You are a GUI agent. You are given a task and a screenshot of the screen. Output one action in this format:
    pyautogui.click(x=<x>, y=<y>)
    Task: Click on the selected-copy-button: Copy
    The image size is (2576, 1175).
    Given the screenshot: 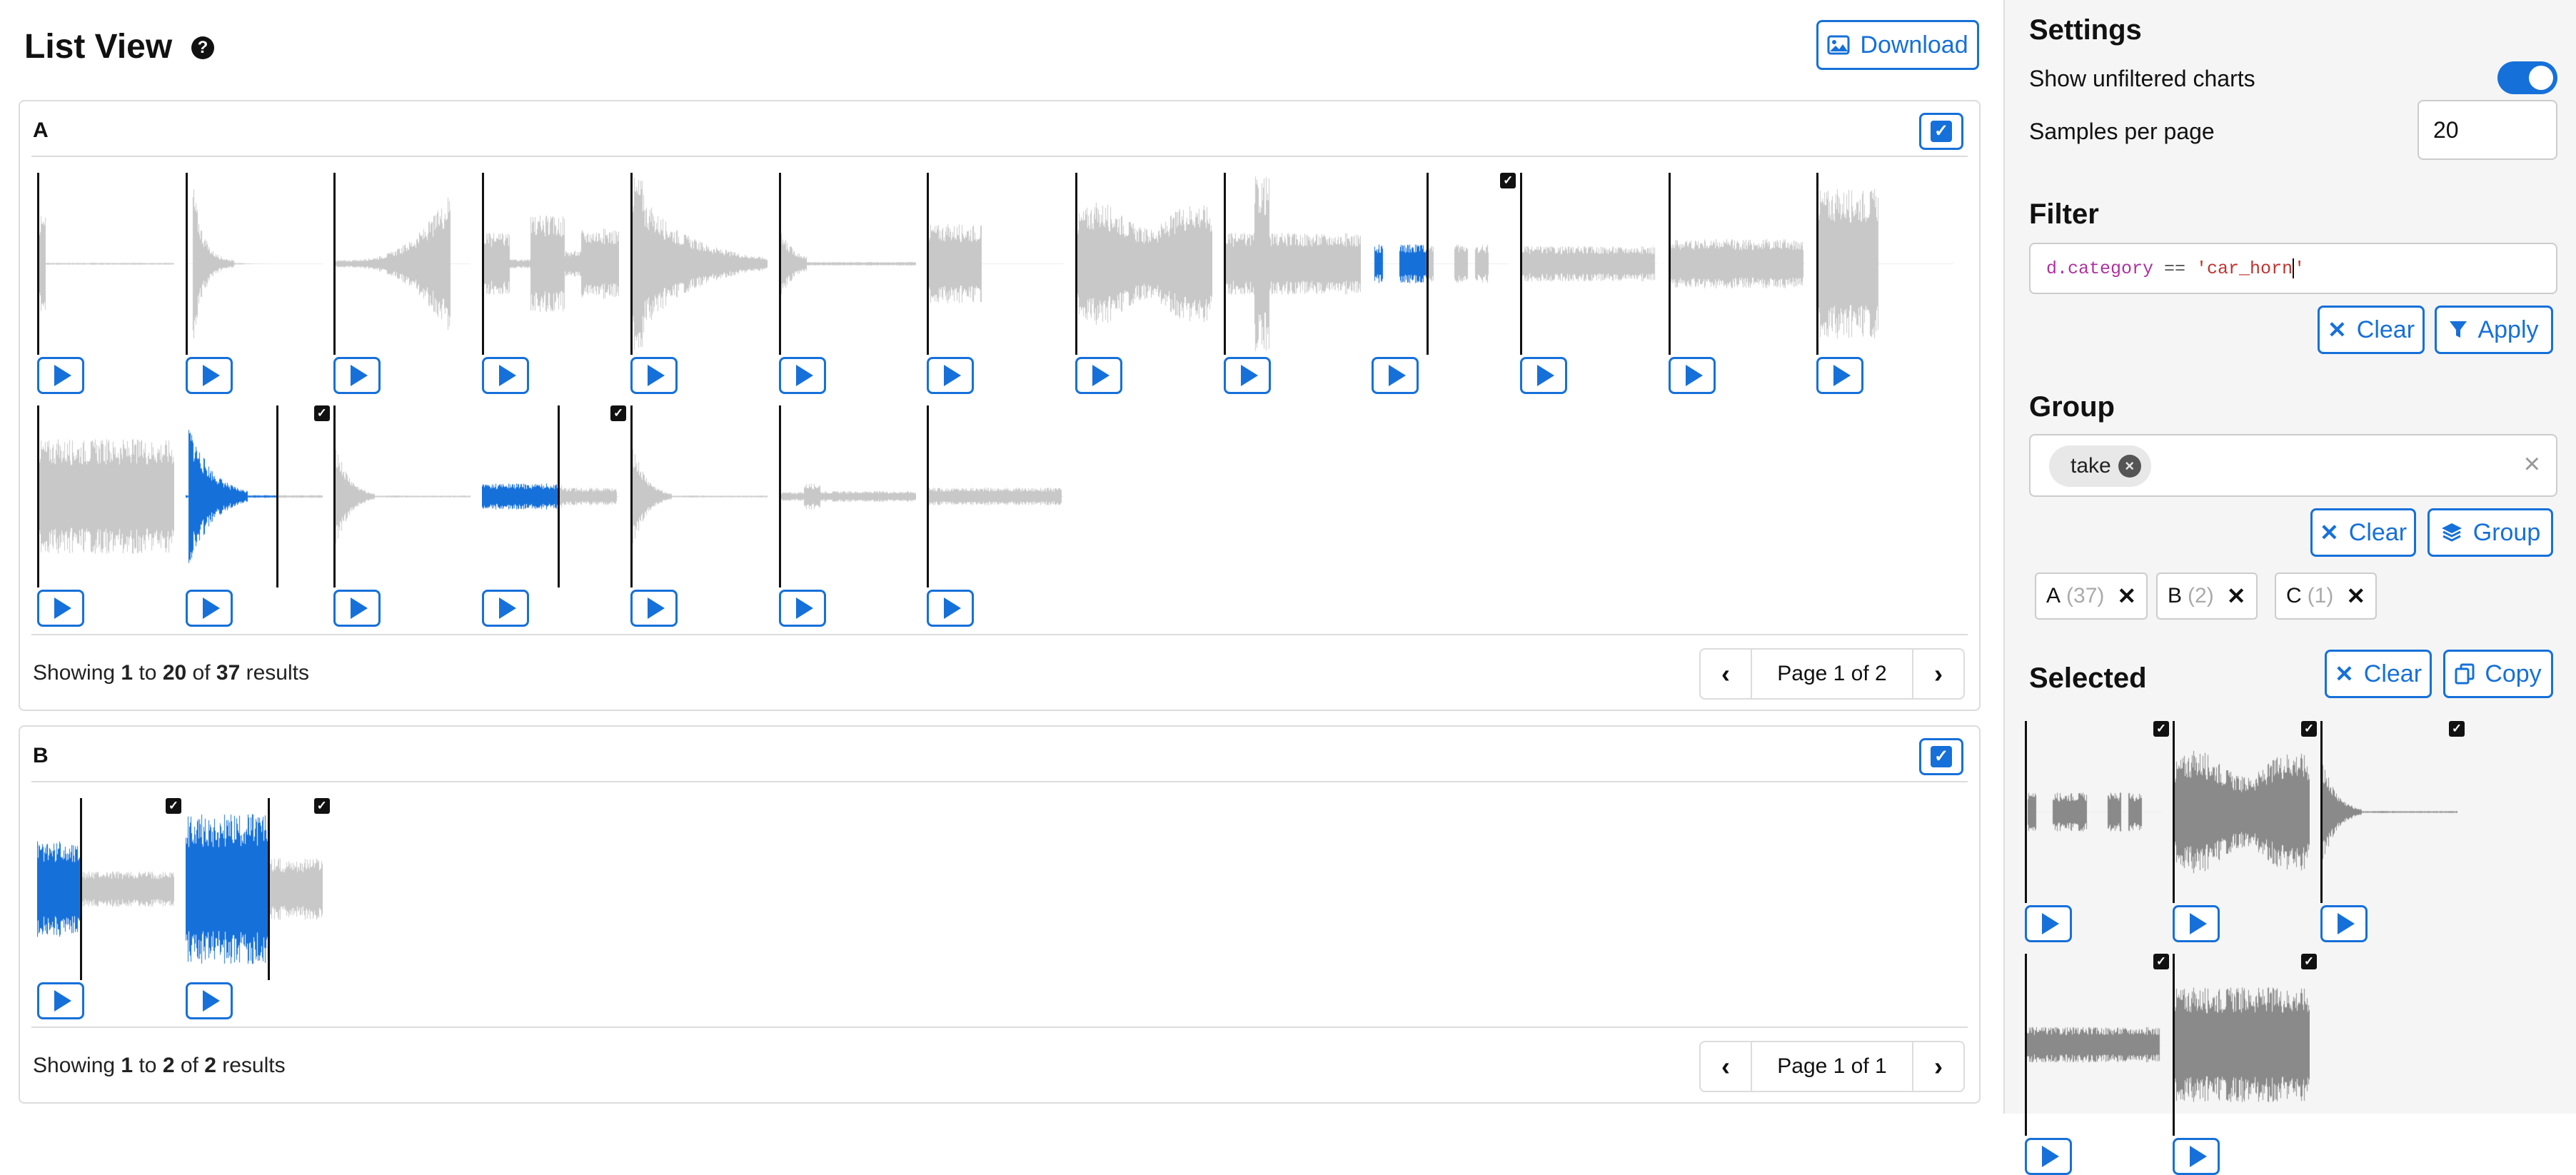 What is the action you would take?
    pyautogui.click(x=2498, y=674)
    